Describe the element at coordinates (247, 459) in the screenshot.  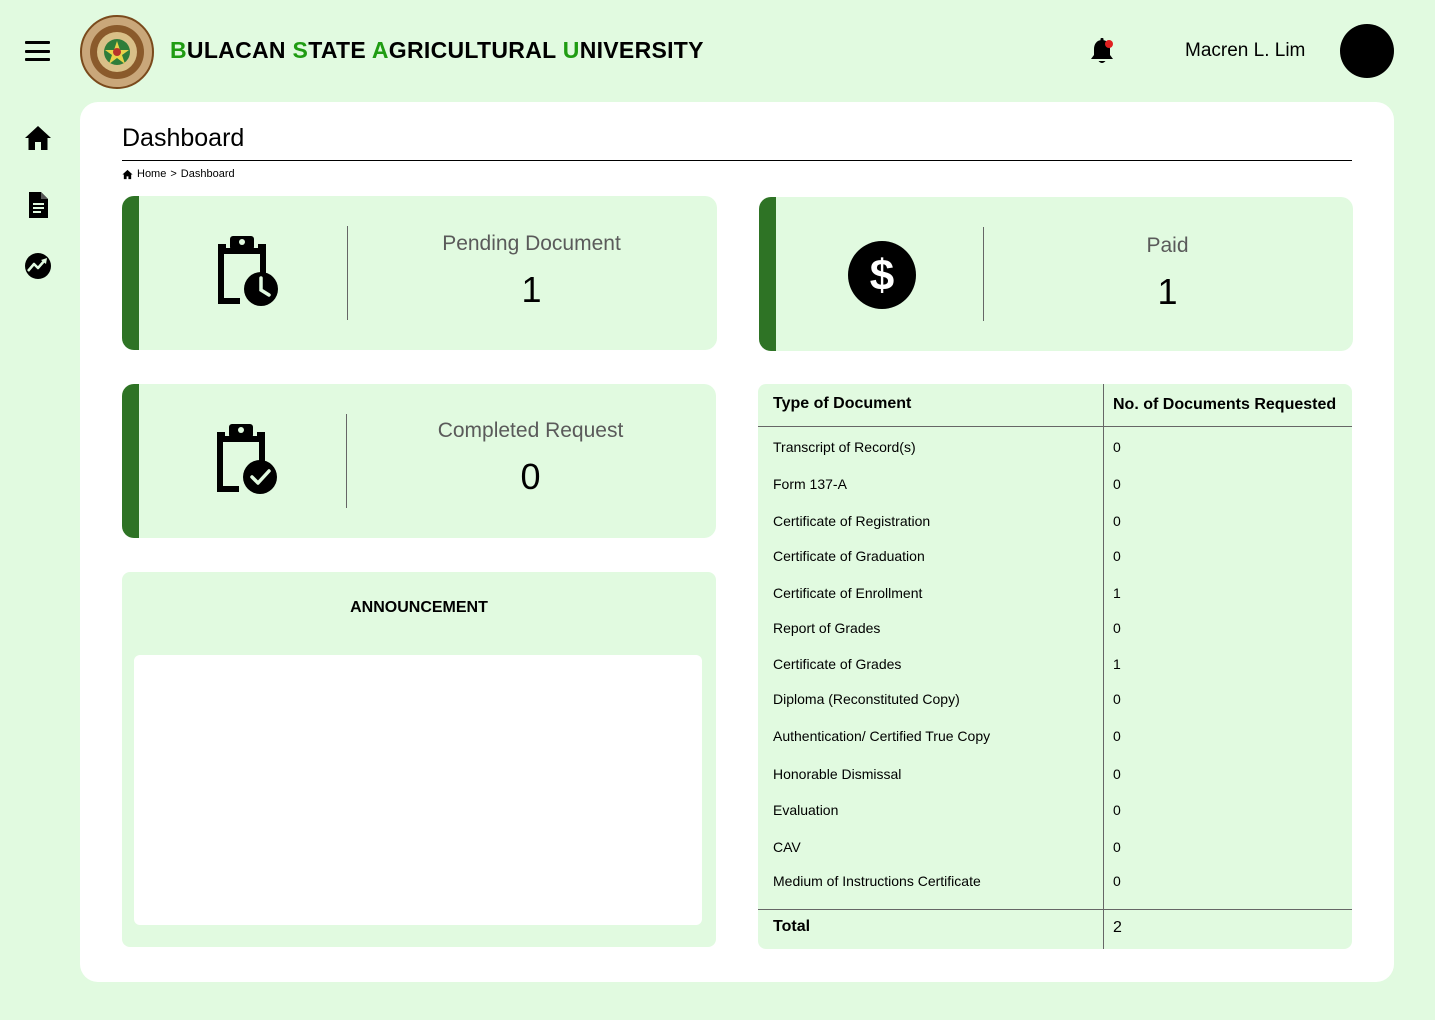
I see `clipboard-check-icon` at that location.